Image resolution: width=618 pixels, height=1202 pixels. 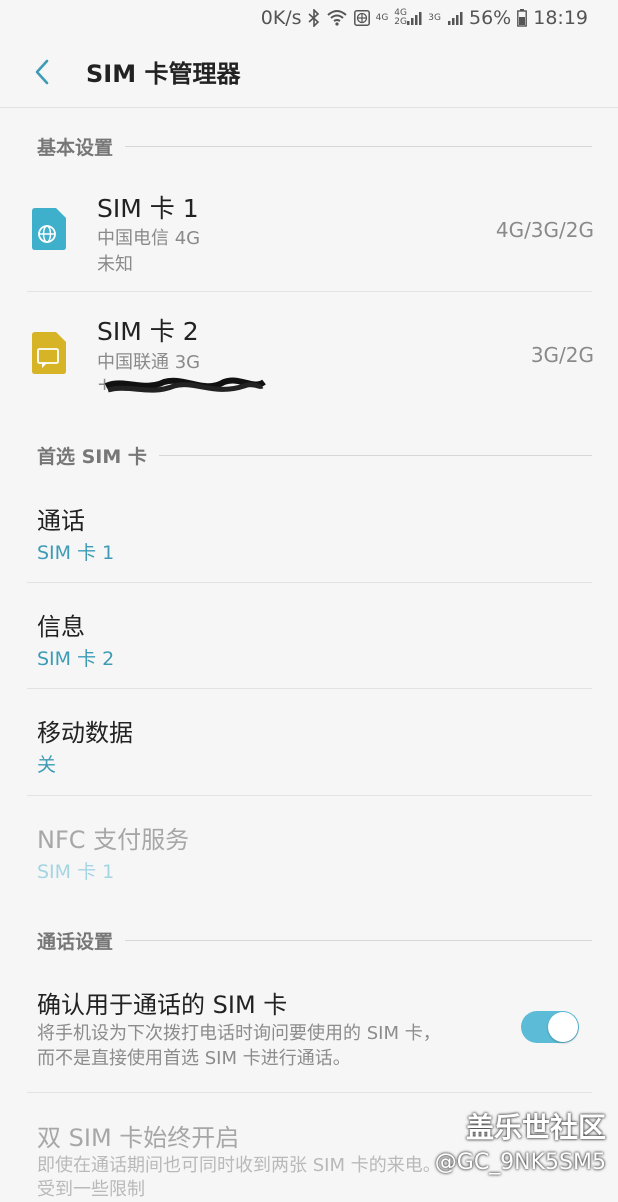 What do you see at coordinates (309, 849) in the screenshot?
I see `pref-item-nfc: NFC 支付服务 SIM 卡 1` at bounding box center [309, 849].